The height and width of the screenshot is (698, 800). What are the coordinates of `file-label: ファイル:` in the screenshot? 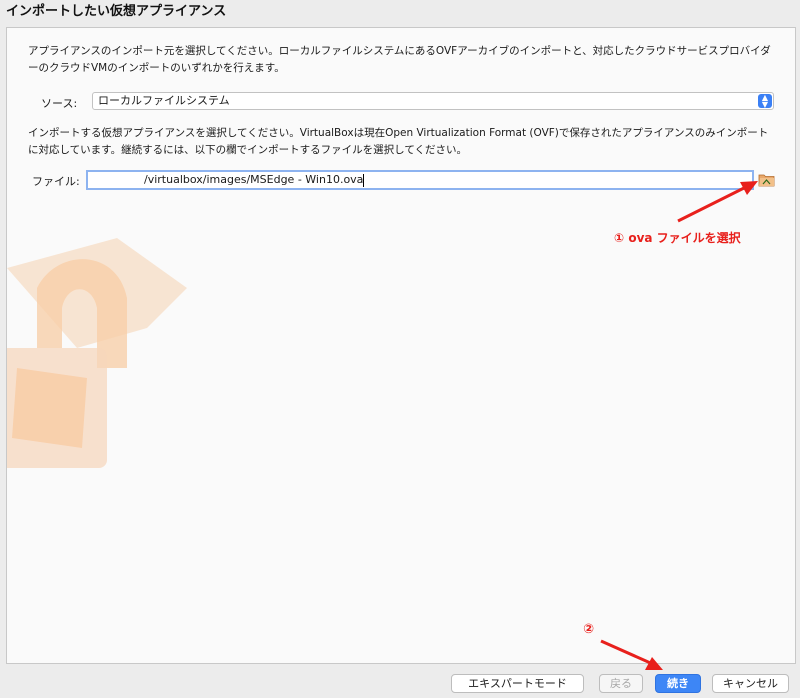 It's located at (56, 181).